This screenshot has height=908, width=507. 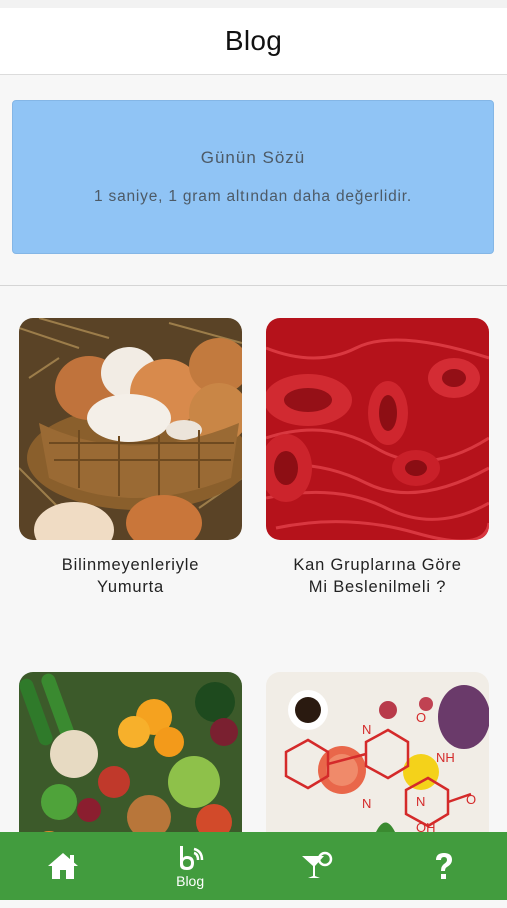 What do you see at coordinates (130, 429) in the screenshot?
I see `eggs-in-basket-photo` at bounding box center [130, 429].